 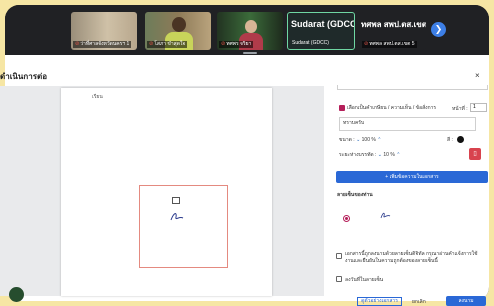 I want to click on participant-big-label: ทศพล สพป.ตส.เขต 5, so click(x=393, y=24).